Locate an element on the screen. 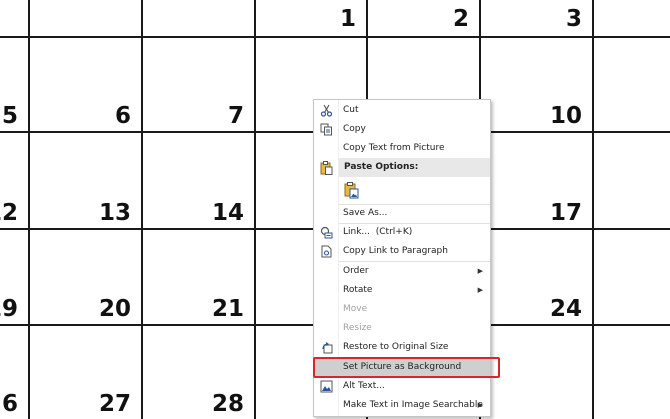  day-number: 5 is located at coordinates (9, 116).